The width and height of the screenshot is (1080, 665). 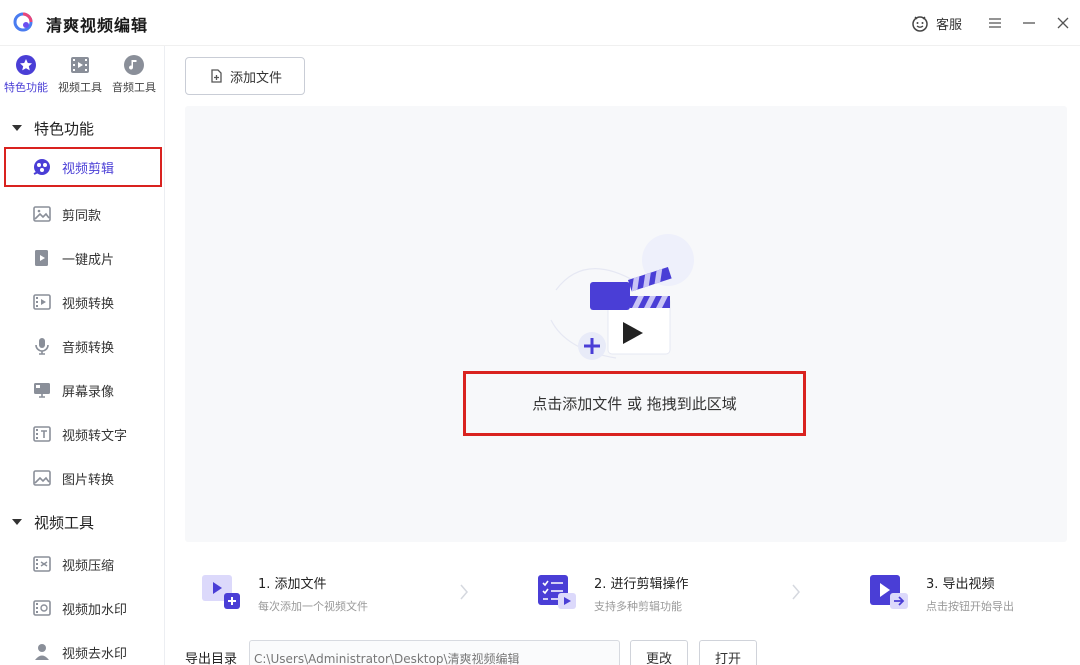 What do you see at coordinates (97, 25) in the screenshot?
I see `app-title: 清爽视频编辑` at bounding box center [97, 25].